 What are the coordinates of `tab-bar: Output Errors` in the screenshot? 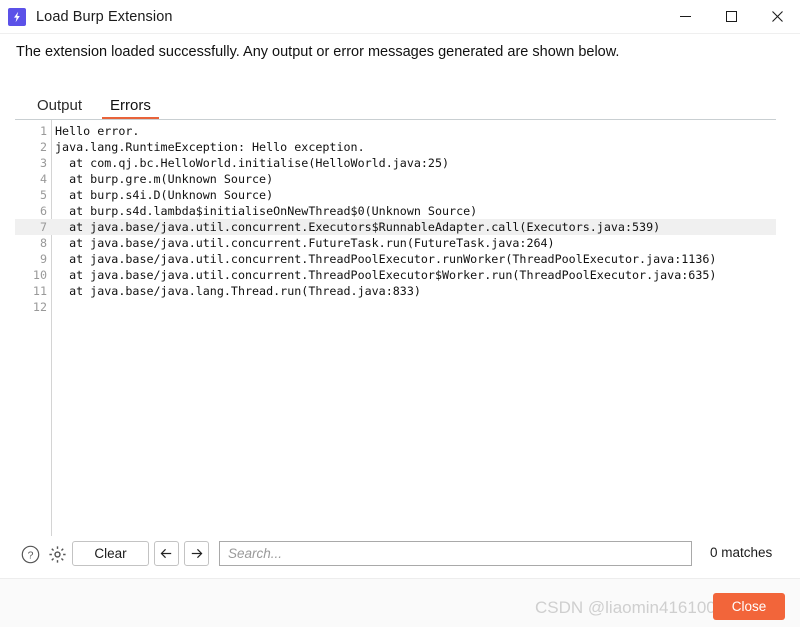 It's located at (94, 106).